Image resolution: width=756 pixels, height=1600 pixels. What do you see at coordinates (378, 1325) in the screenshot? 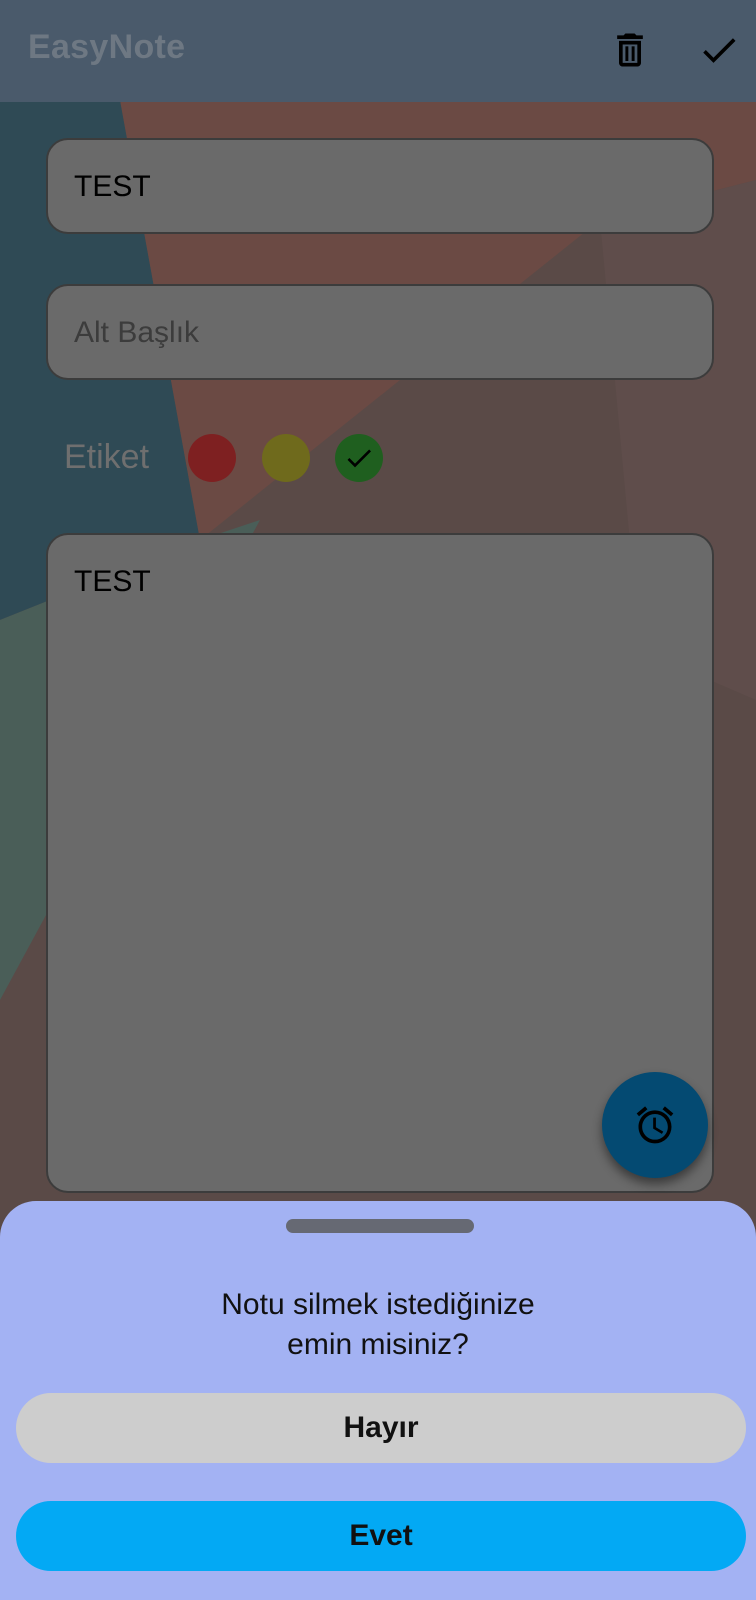
I see `confirm-question: Notu silmek istediğinize emin misiniz?` at bounding box center [378, 1325].